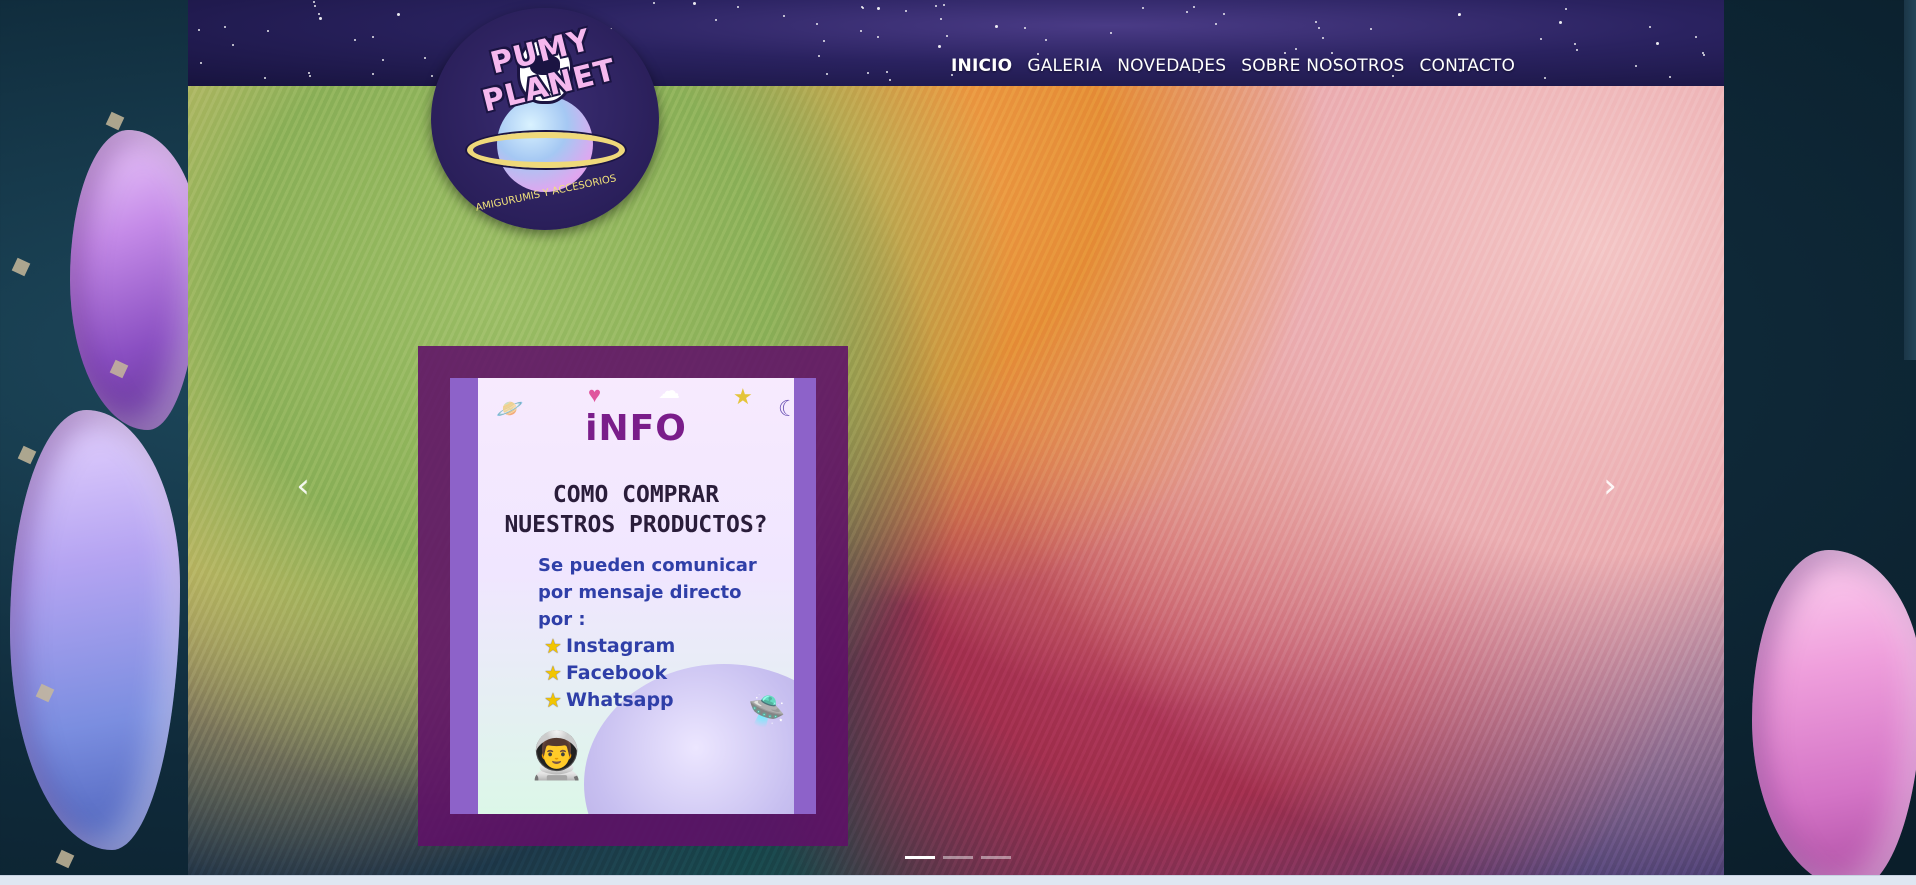 The height and width of the screenshot is (885, 1916). I want to click on pink-blob-decor, so click(1834, 717).